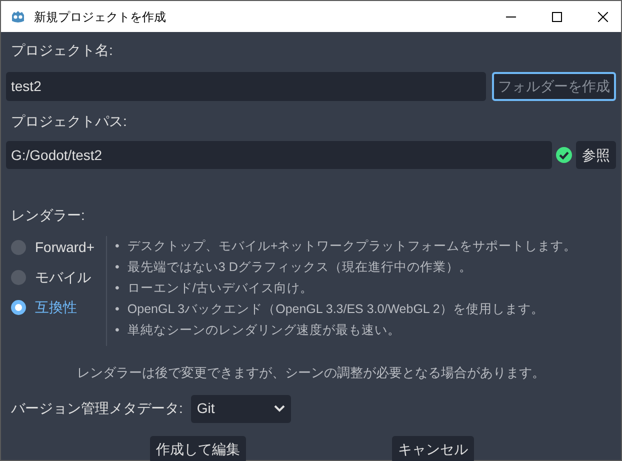 The image size is (622, 461). Describe the element at coordinates (335, 309) in the screenshot. I see `description-line: OpenGL 3バックエンド（OpenGL 3.3/ES 3.0/WebGL 2）を使用します。` at that location.